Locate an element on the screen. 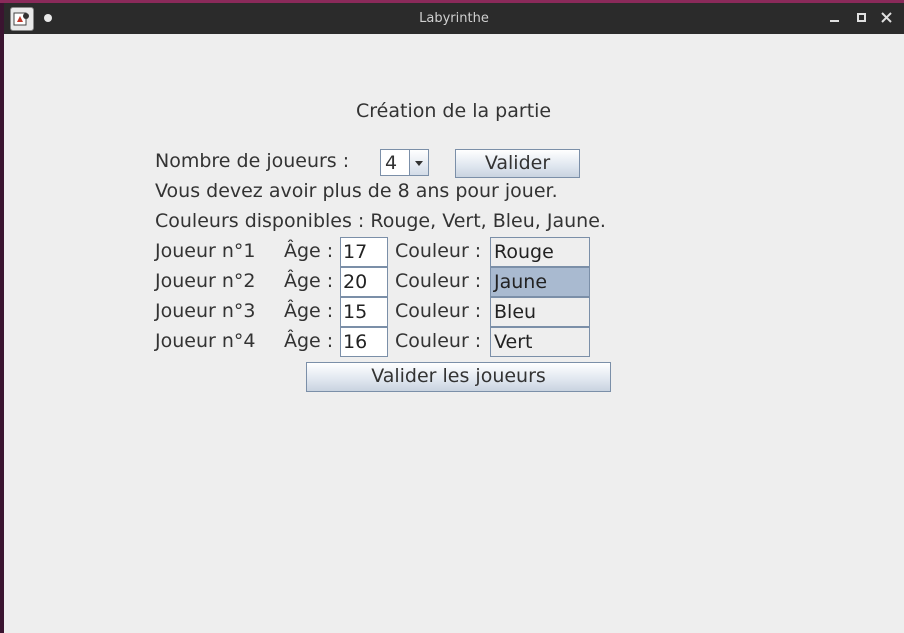  color-field: Bleu is located at coordinates (540, 312).